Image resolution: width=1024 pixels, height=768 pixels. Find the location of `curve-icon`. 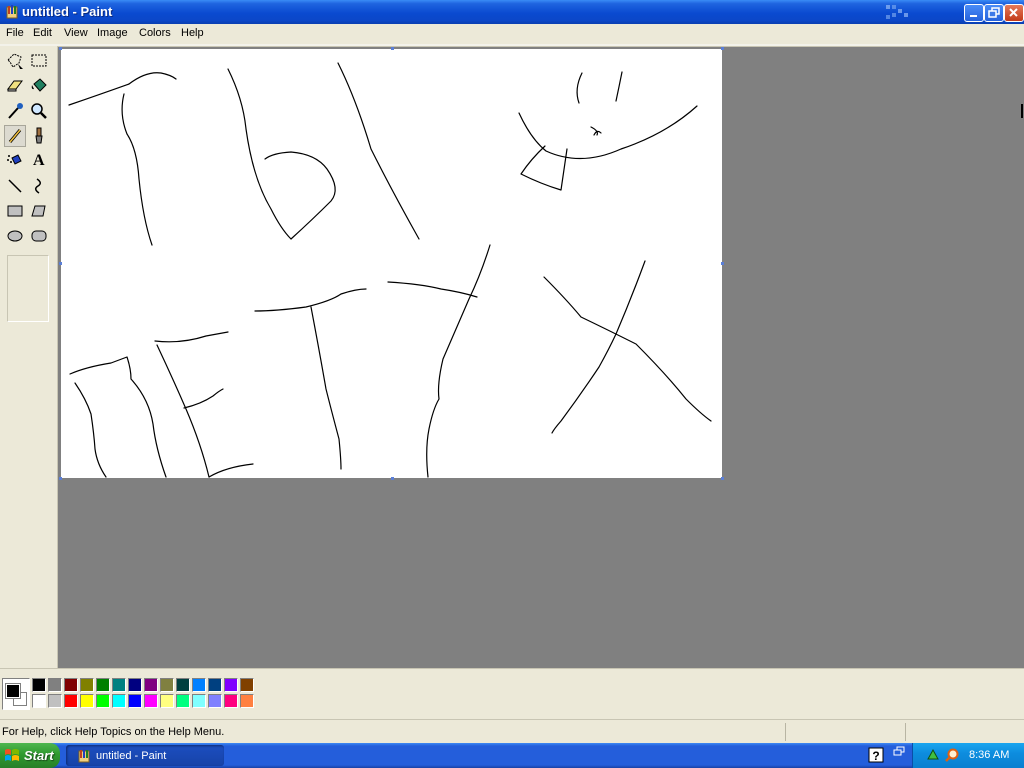

curve-icon is located at coordinates (38, 186).